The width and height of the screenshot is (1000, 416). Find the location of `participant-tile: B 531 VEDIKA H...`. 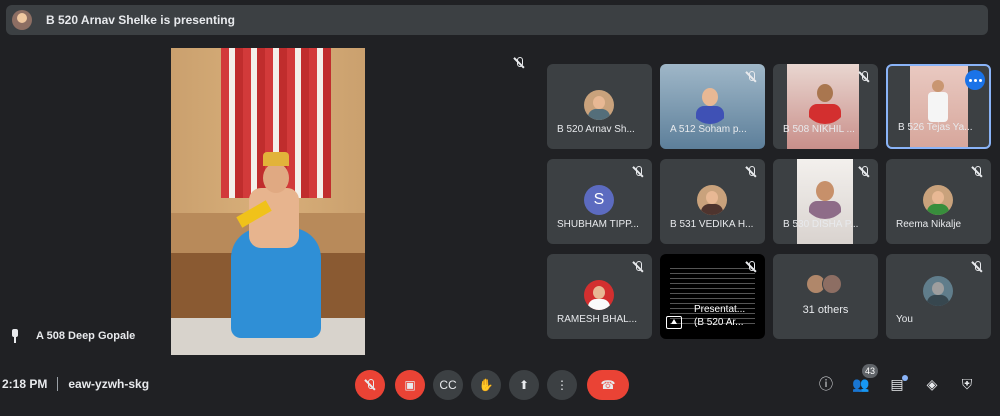

participant-tile: B 531 VEDIKA H... is located at coordinates (712, 201).